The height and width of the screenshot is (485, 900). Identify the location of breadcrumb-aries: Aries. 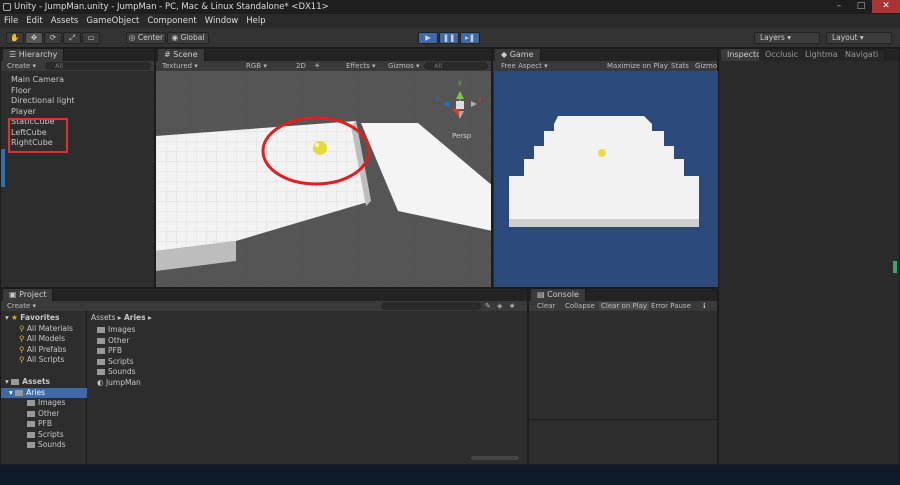
(135, 317).